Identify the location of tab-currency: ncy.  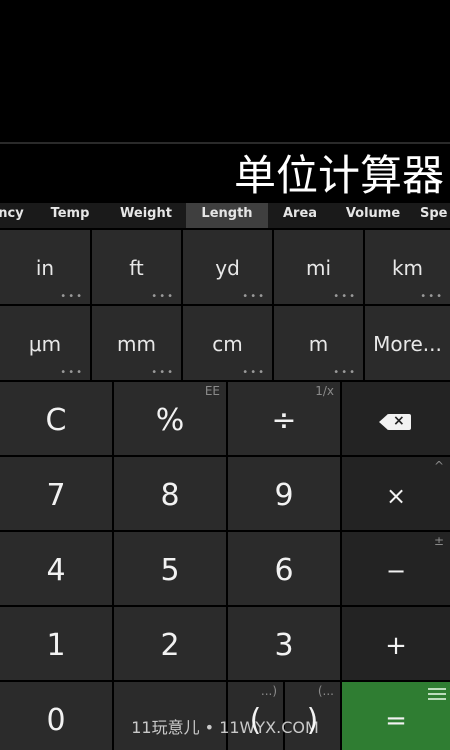
(14, 215).